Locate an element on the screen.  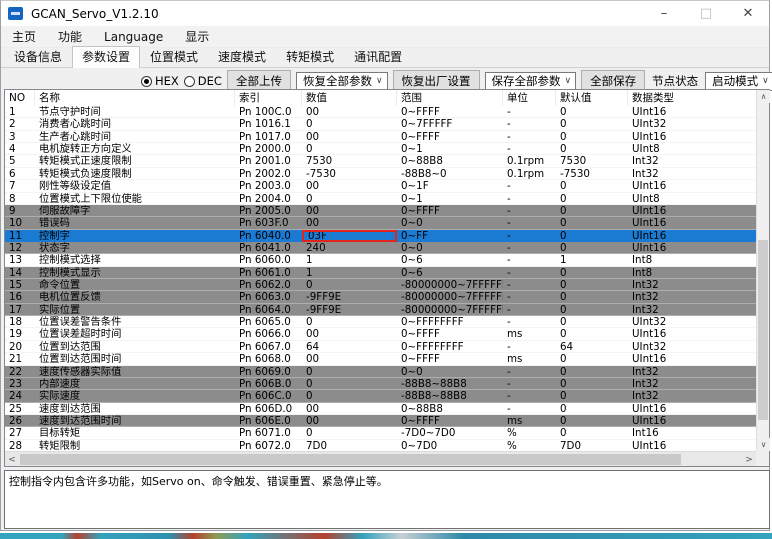
table-row: 28 转矩限制 Pn 6072.0 7D0 0~7D0% 7D0 UInt16 is located at coordinates (380, 445).